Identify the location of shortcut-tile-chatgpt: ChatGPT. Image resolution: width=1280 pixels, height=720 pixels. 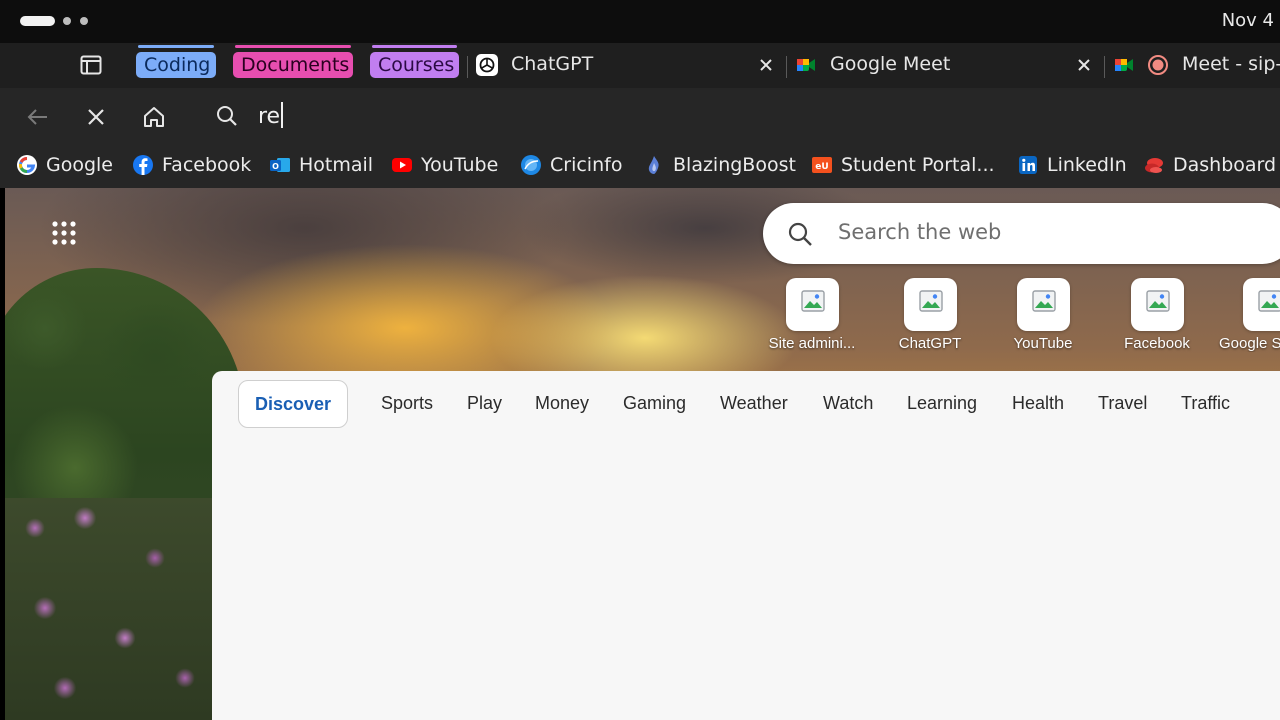
(930, 315).